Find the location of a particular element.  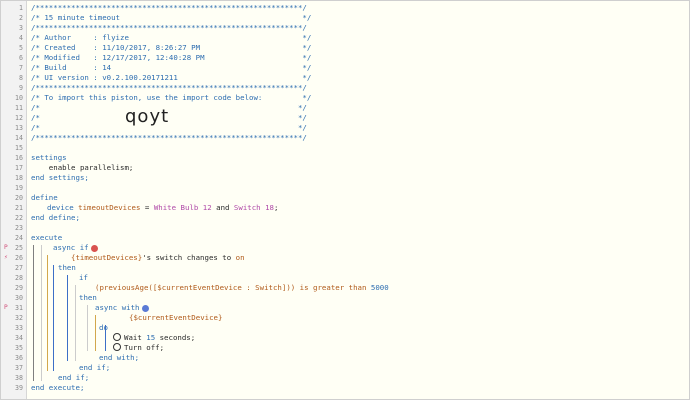

code-line: /* Created : 11/10/2017, 8:26:27 PM */ is located at coordinates (171, 47).